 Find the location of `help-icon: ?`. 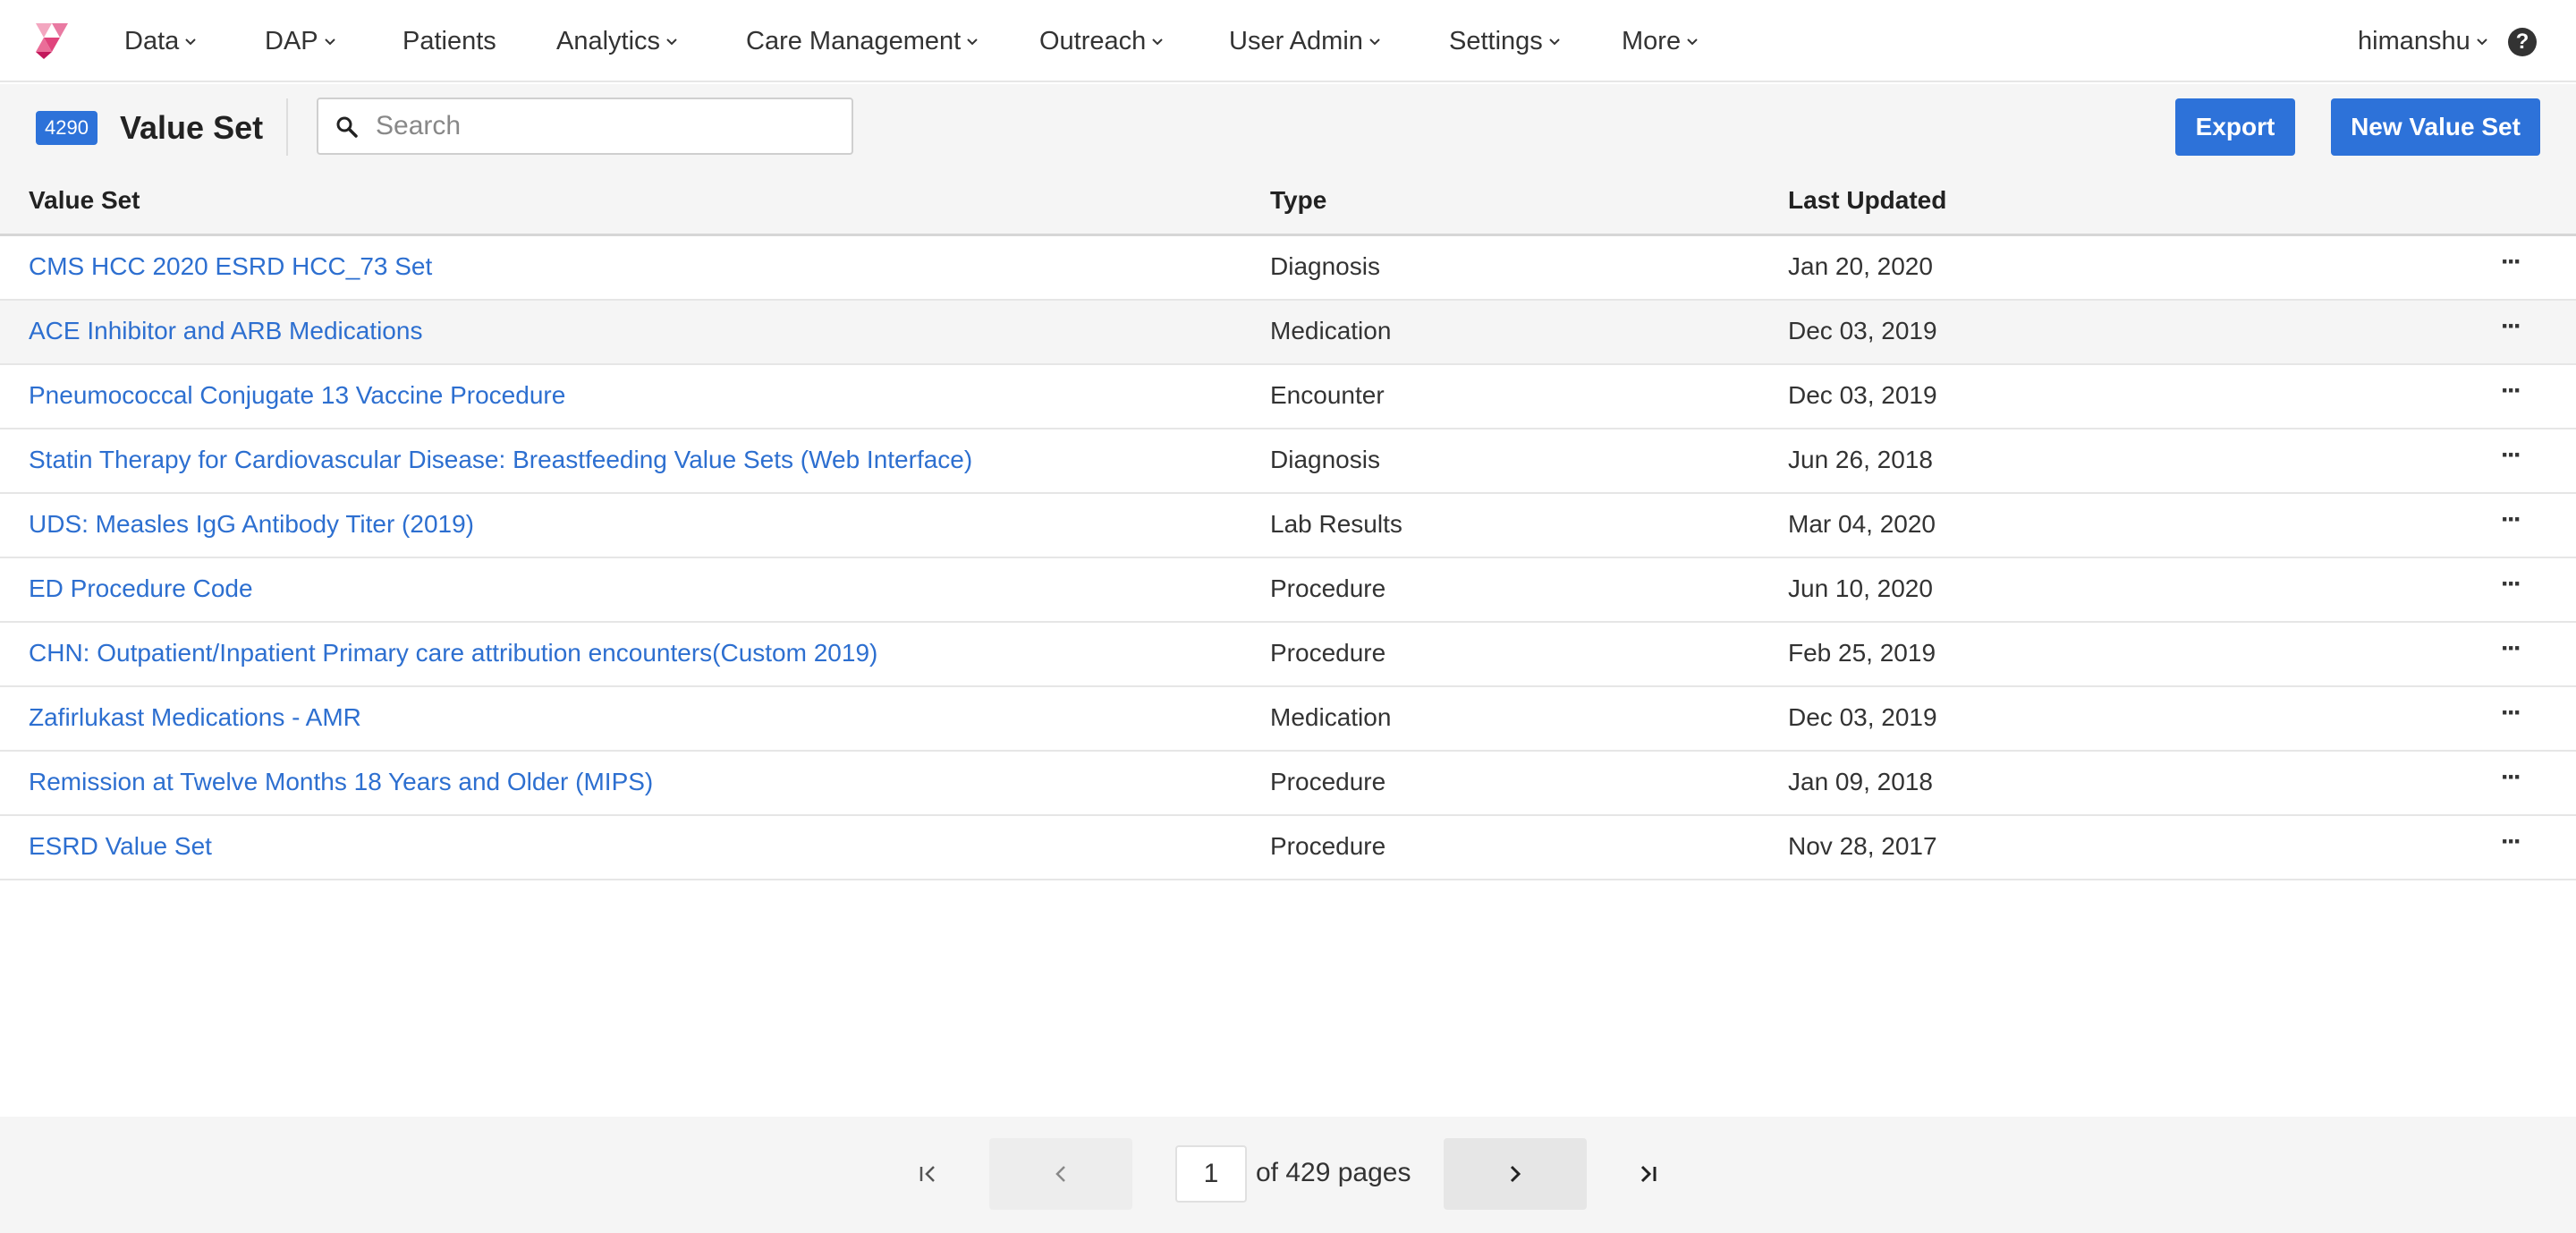

help-icon: ? is located at coordinates (2522, 42).